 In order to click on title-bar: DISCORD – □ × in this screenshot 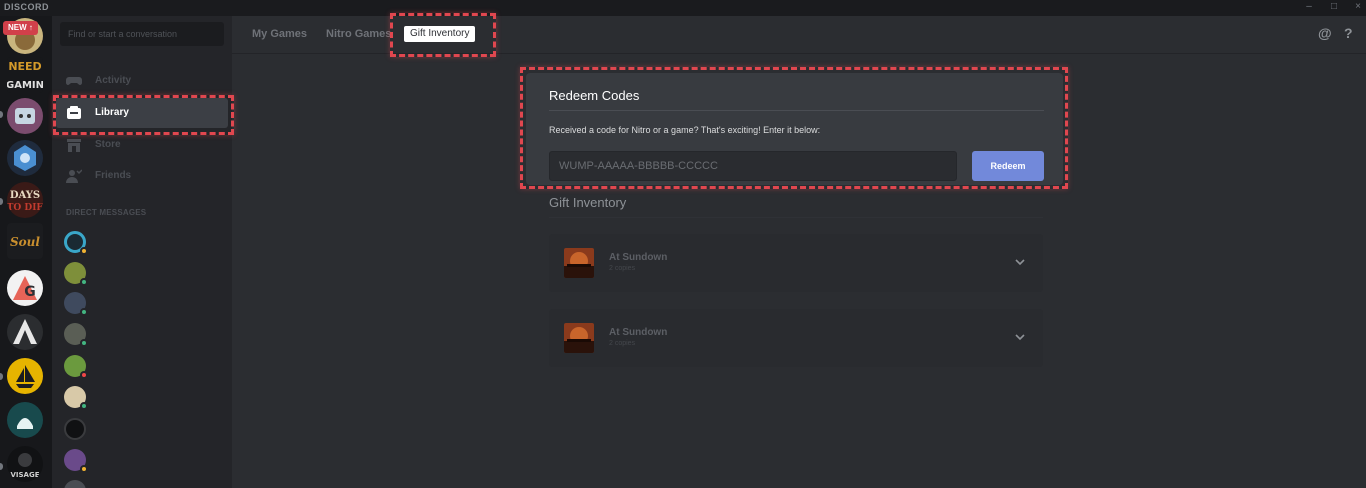, I will do `click(683, 8)`.